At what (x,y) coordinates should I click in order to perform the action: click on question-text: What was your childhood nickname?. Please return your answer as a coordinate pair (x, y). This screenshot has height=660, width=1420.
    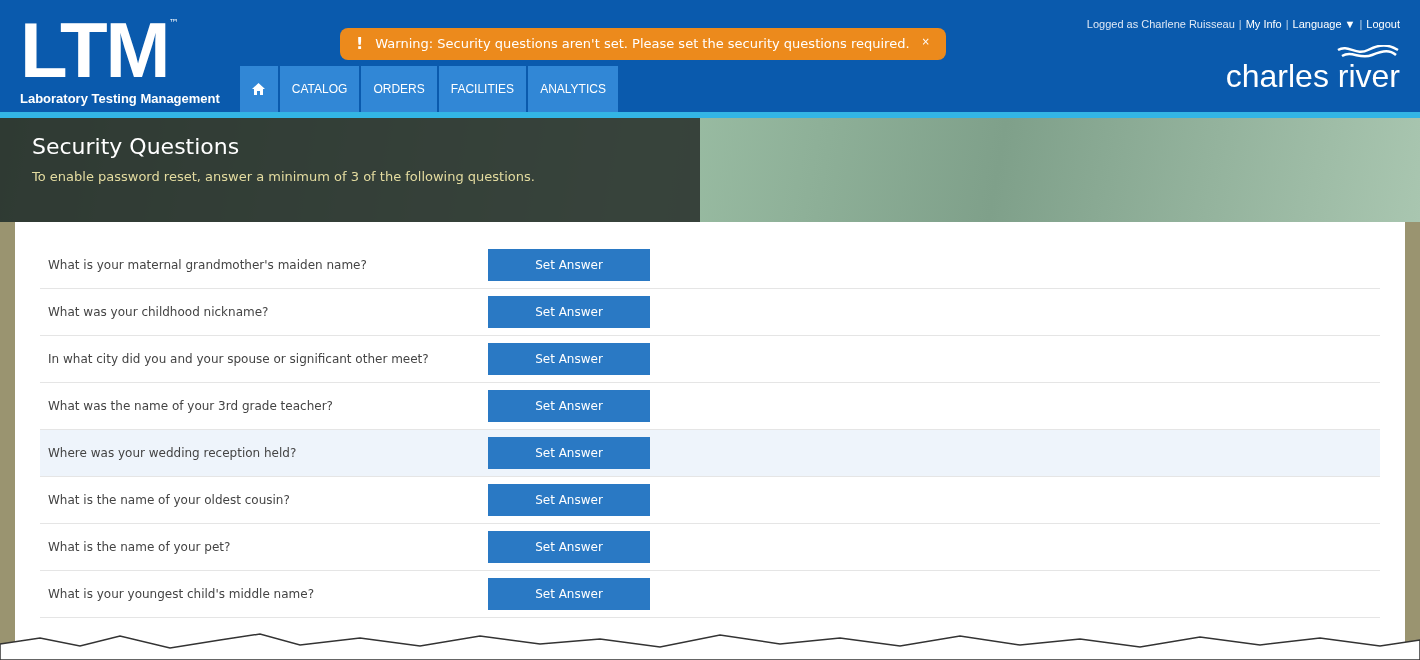
    Looking at the image, I should click on (159, 312).